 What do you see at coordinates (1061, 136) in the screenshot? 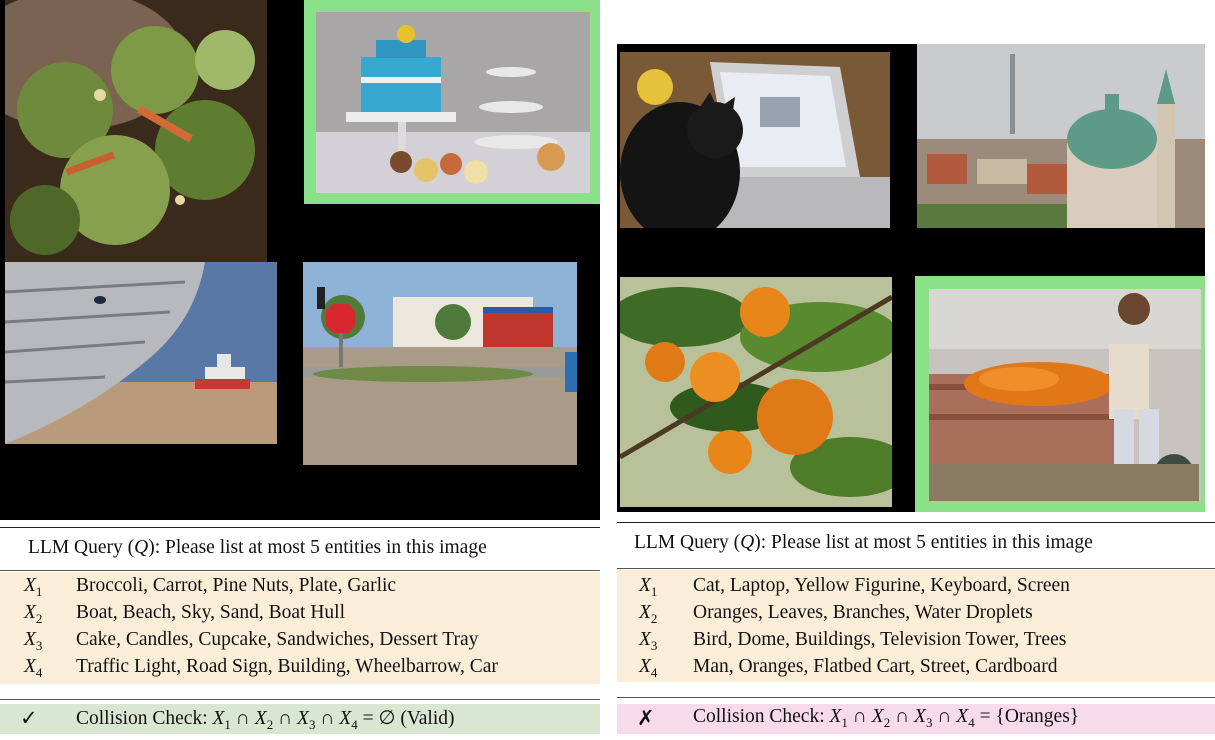
I see `city-dome-photo` at bounding box center [1061, 136].